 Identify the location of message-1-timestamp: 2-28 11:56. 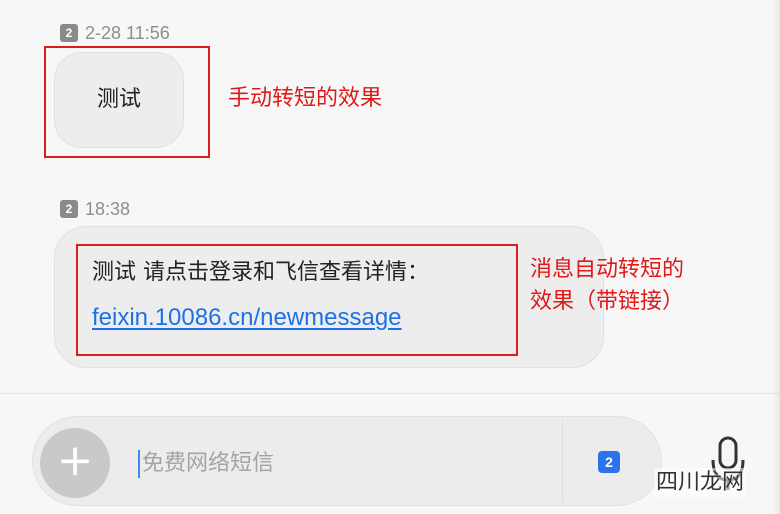
(127, 33).